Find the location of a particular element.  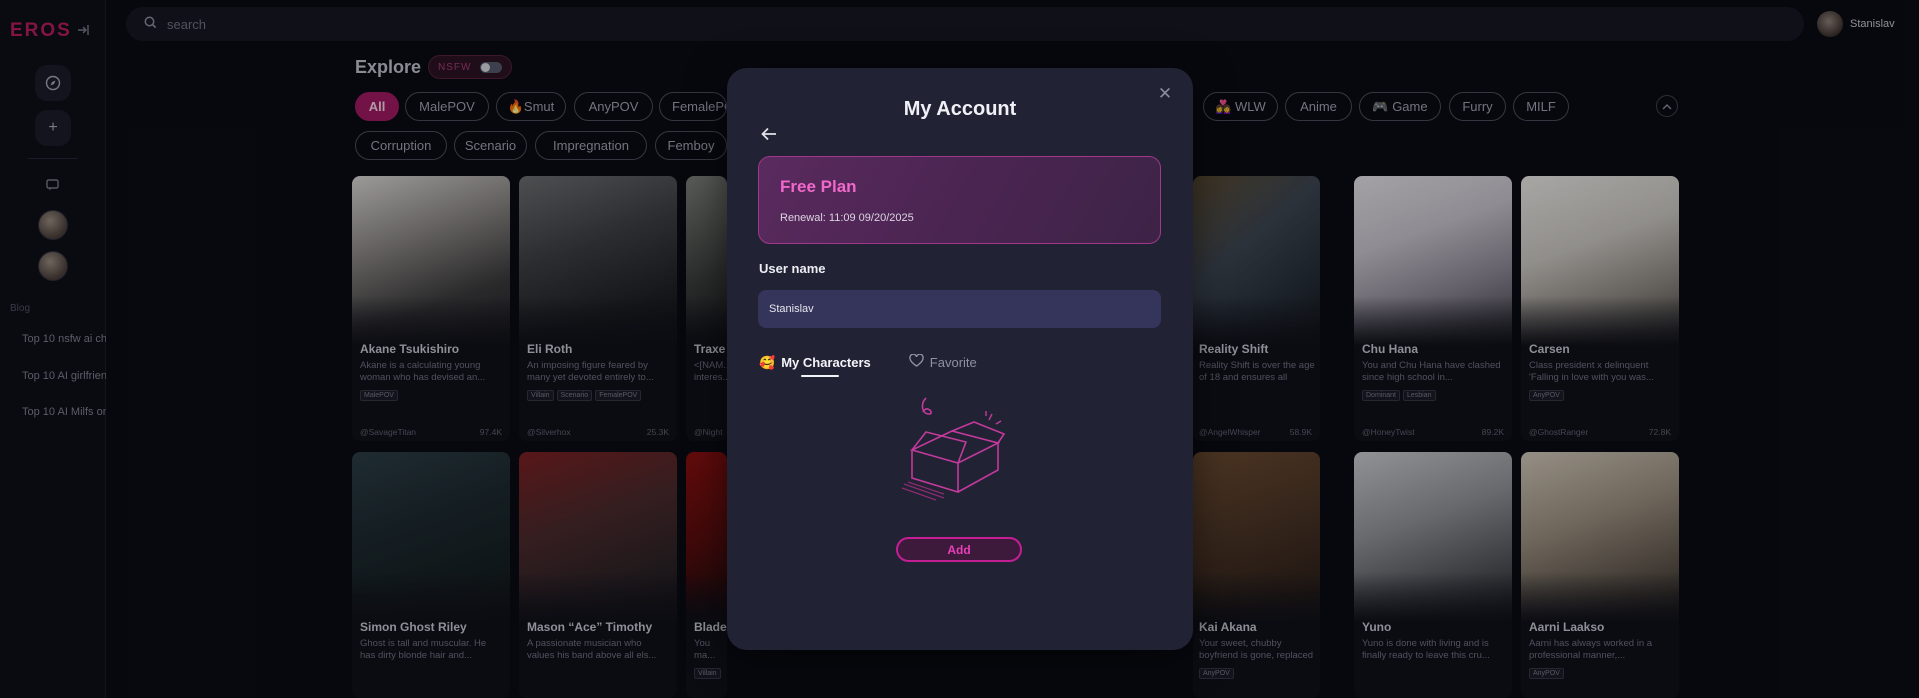

tab-favorite: Favorite is located at coordinates (943, 362).